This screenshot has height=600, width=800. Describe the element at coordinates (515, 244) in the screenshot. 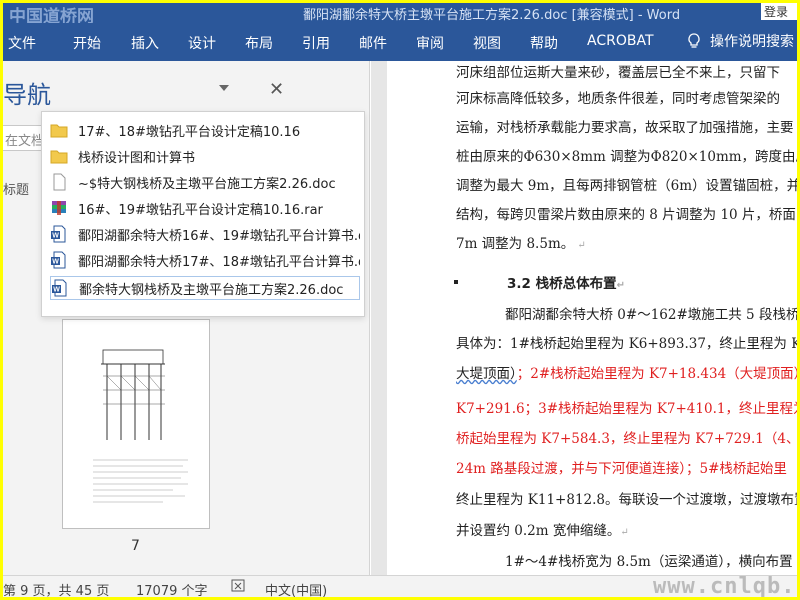

I see `doc-line-text: 7m 调整为 8.5m。` at that location.